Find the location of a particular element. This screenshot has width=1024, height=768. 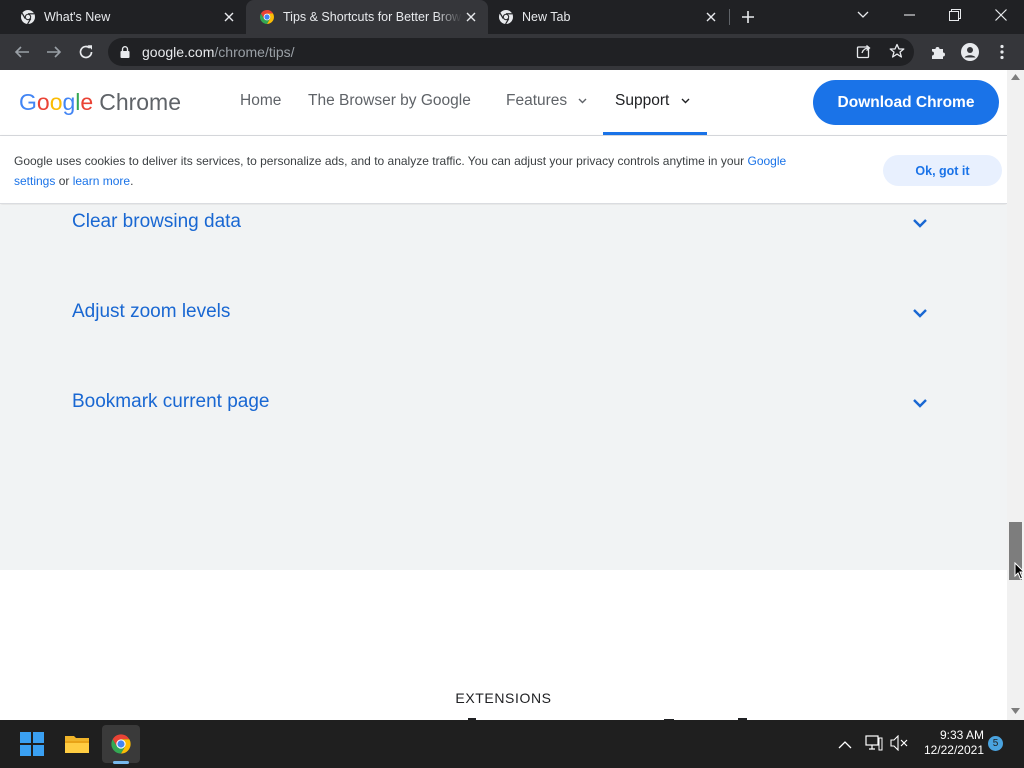

nav-label: Home is located at coordinates (261, 100).